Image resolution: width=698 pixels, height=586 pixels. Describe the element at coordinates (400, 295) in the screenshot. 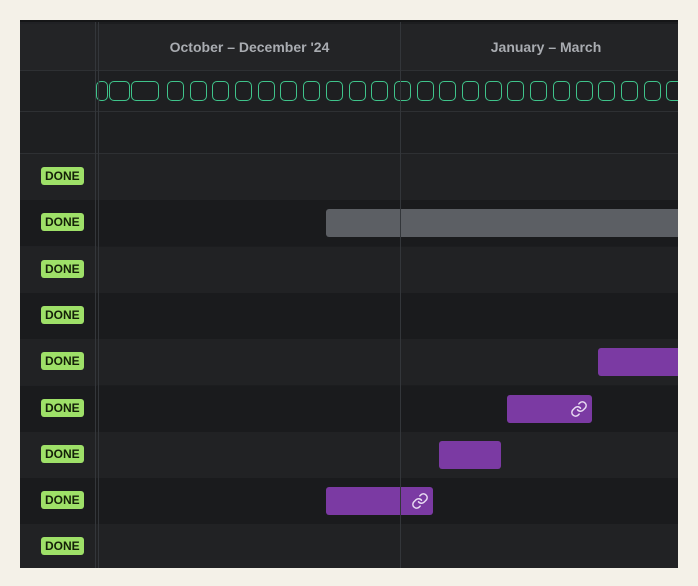

I see `quarter-divider` at that location.